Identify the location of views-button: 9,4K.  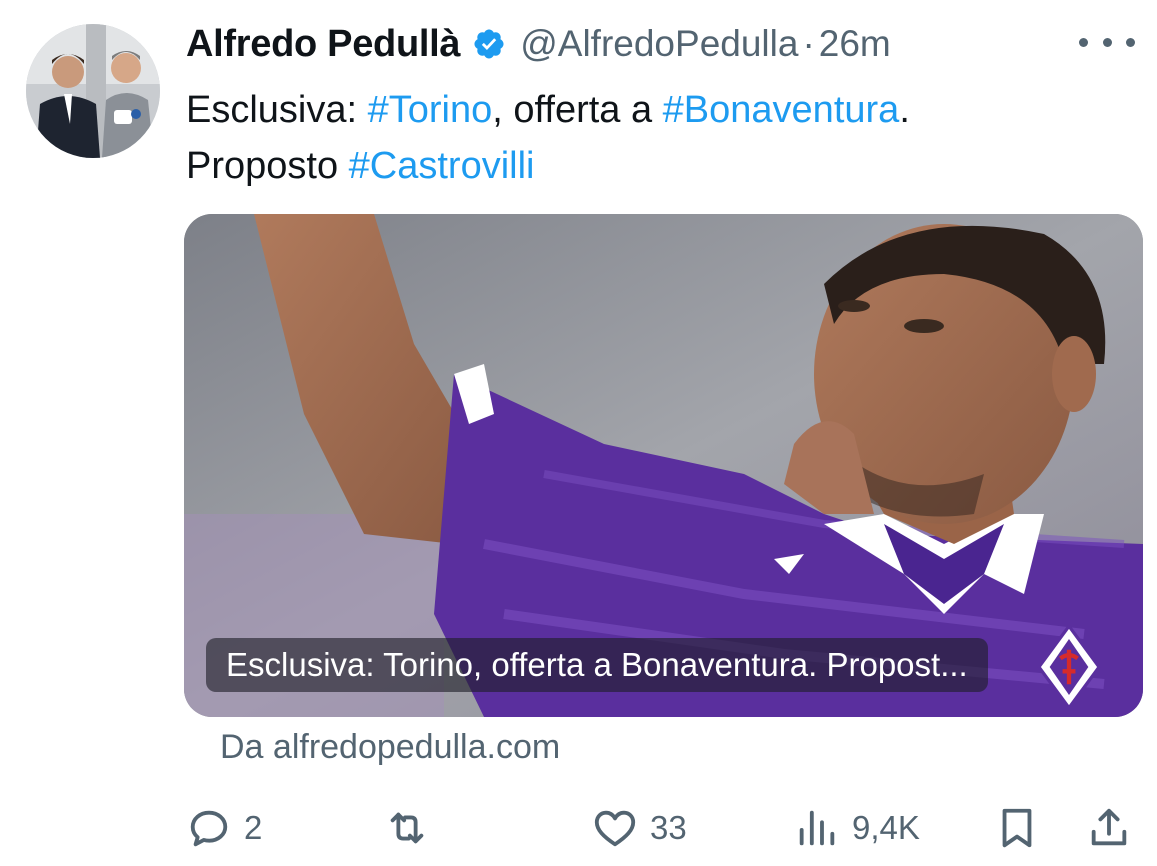
(857, 828).